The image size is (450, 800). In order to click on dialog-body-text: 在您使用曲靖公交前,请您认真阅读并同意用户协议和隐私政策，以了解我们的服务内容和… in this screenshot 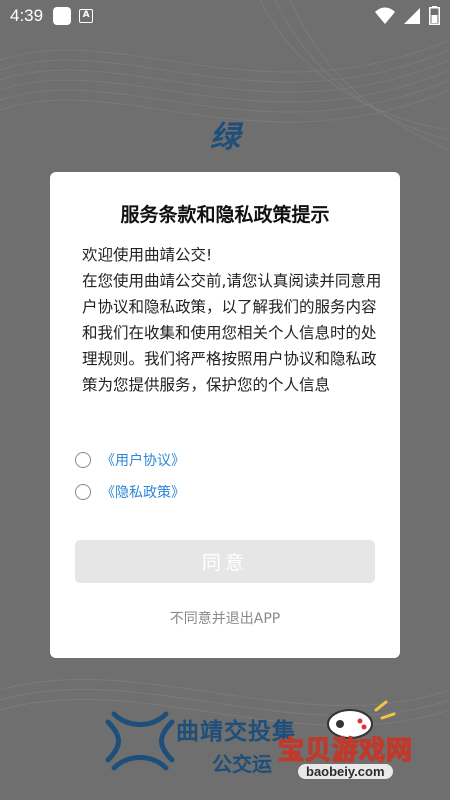, I will do `click(232, 333)`.